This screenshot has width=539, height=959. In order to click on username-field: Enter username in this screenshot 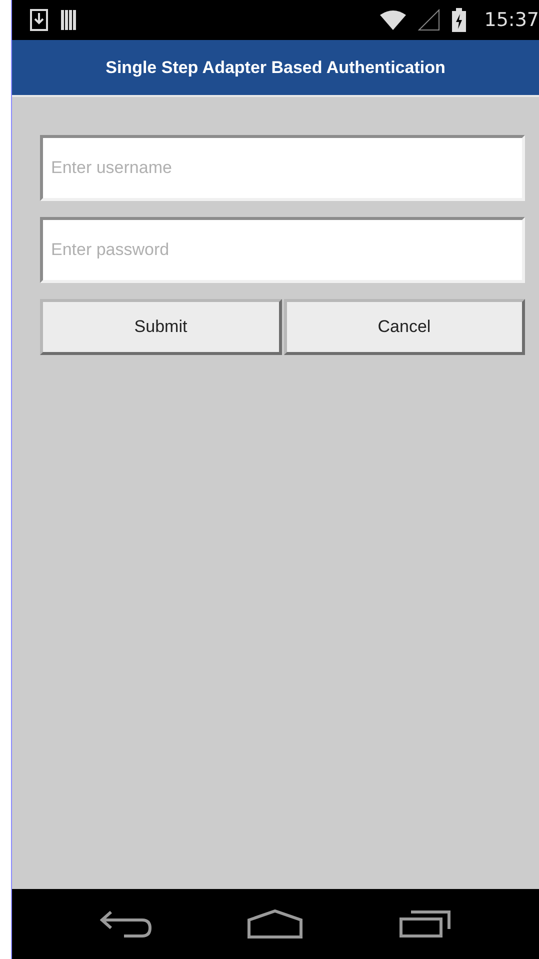, I will do `click(282, 168)`.